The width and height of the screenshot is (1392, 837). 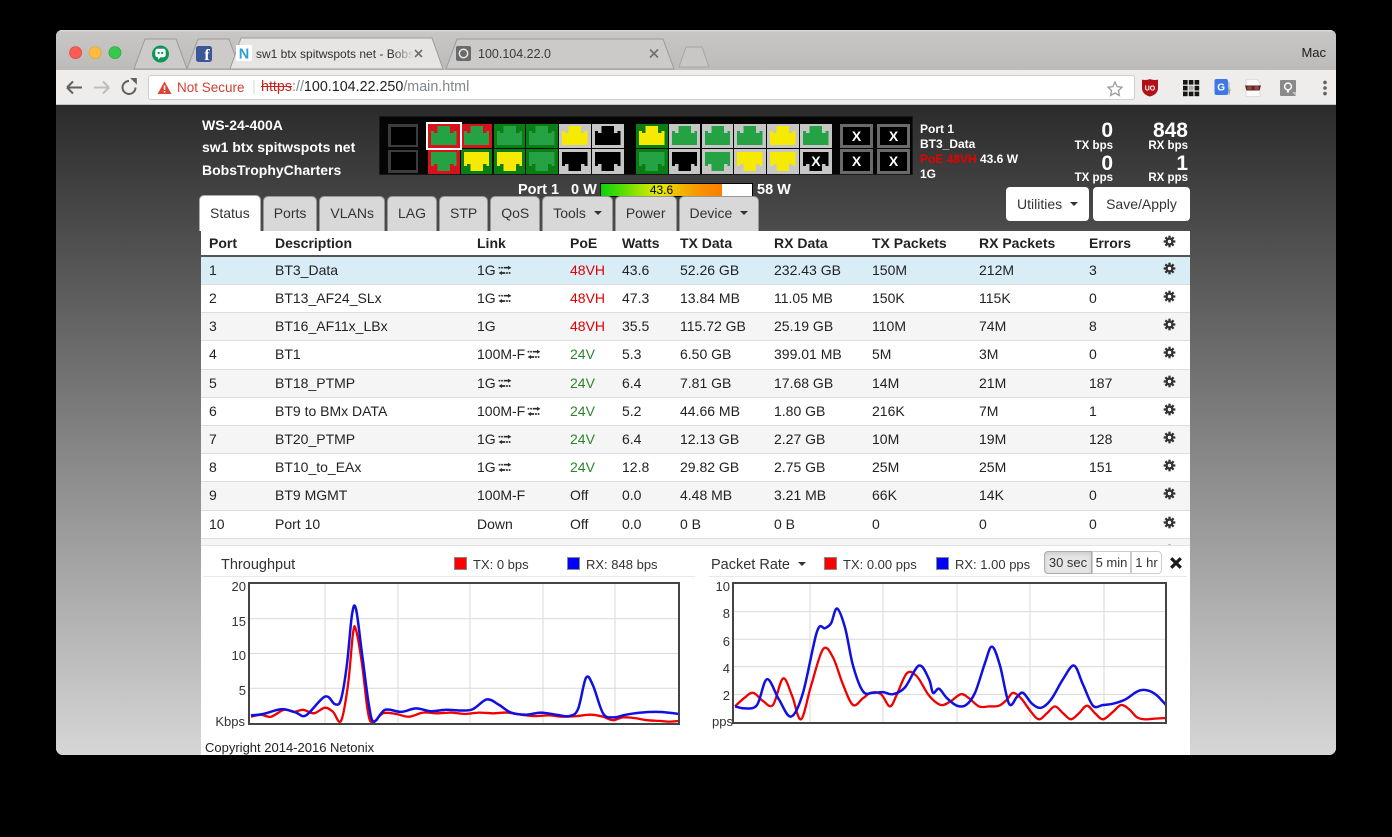 I want to click on svg-text: 100.104.22.0, so click(x=514, y=54).